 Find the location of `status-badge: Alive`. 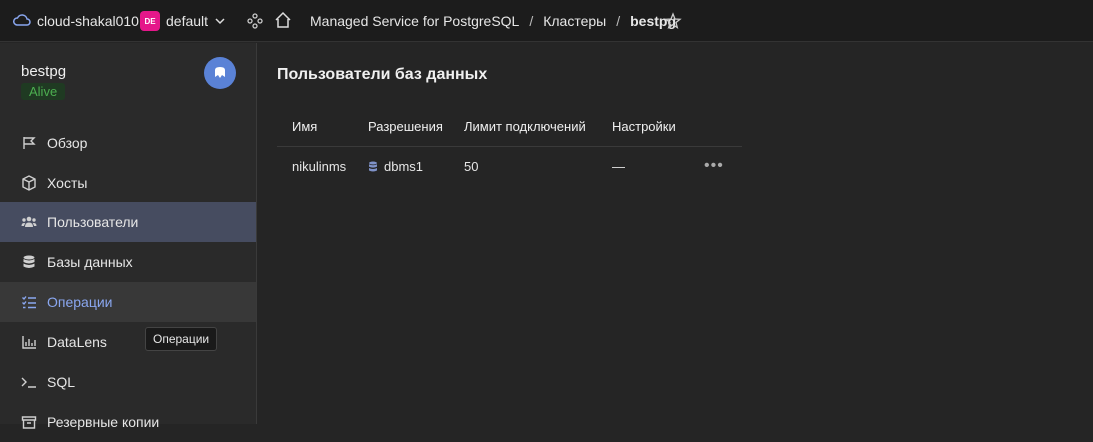

status-badge: Alive is located at coordinates (43, 91).